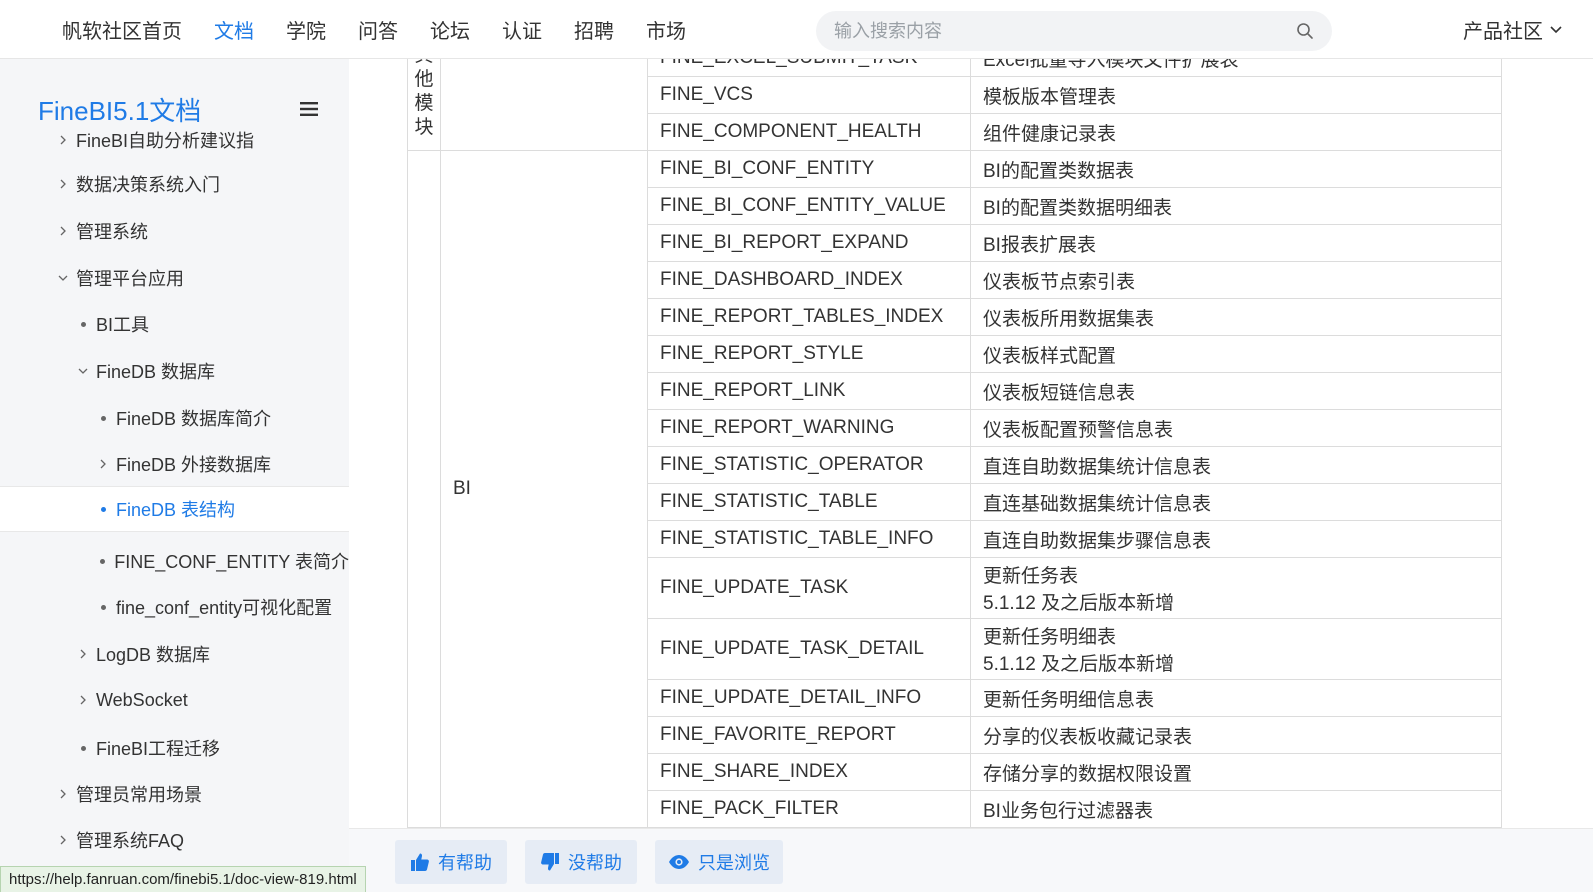 The height and width of the screenshot is (892, 1593). What do you see at coordinates (1058, 171) in the screenshot?
I see `table-desc: BI的配置类数据表` at bounding box center [1058, 171].